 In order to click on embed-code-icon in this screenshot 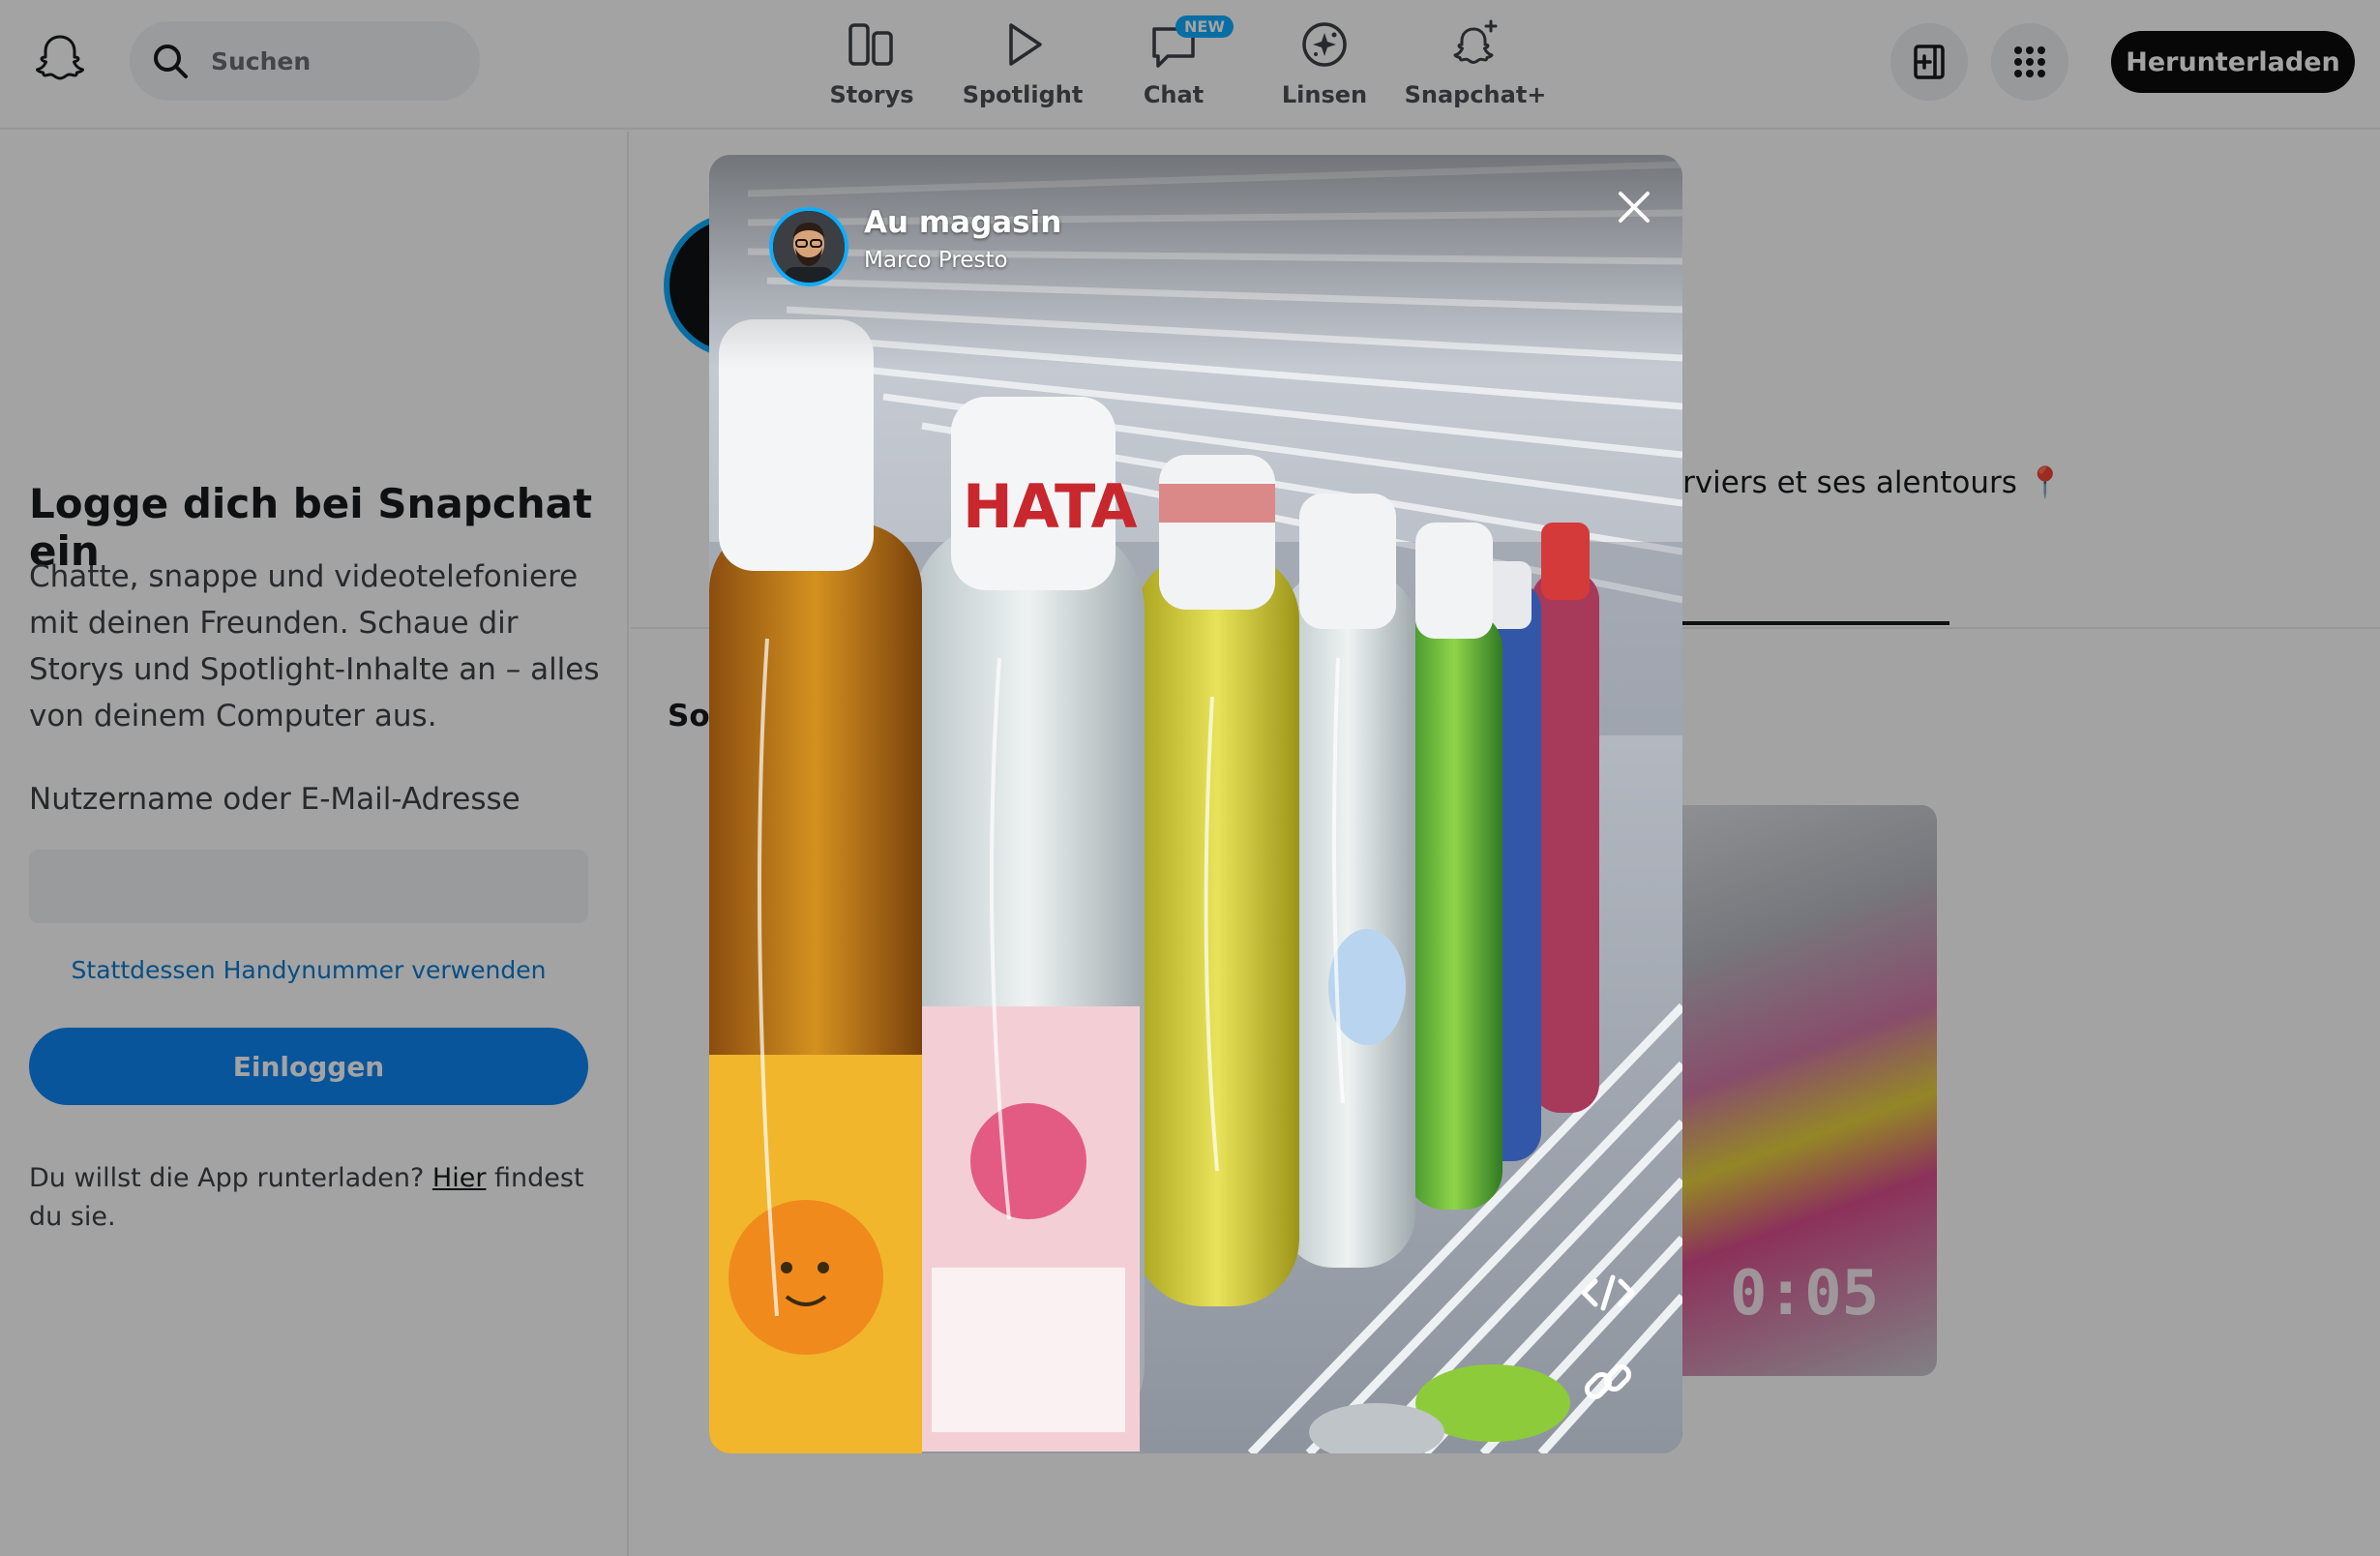, I will do `click(1608, 1293)`.